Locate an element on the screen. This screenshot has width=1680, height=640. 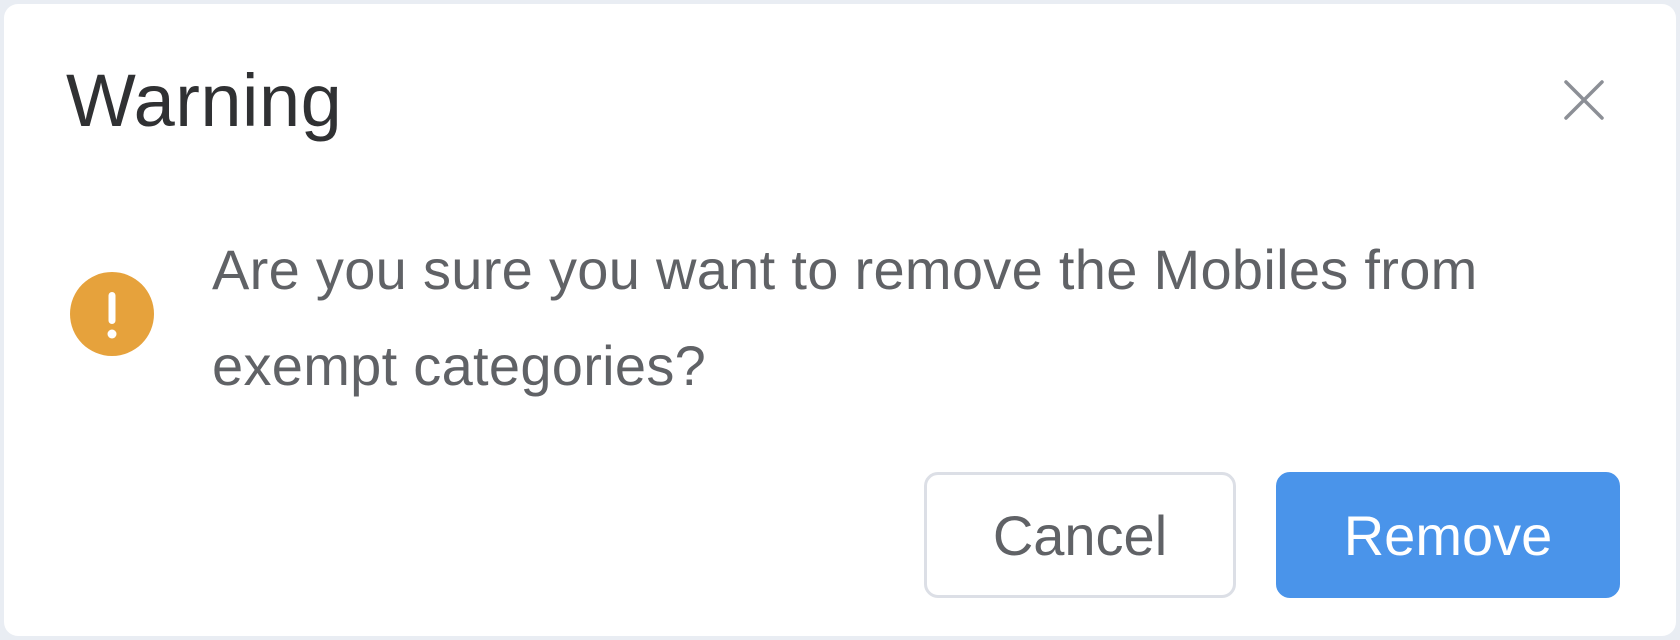
dialog-title: Warning is located at coordinates (204, 100).